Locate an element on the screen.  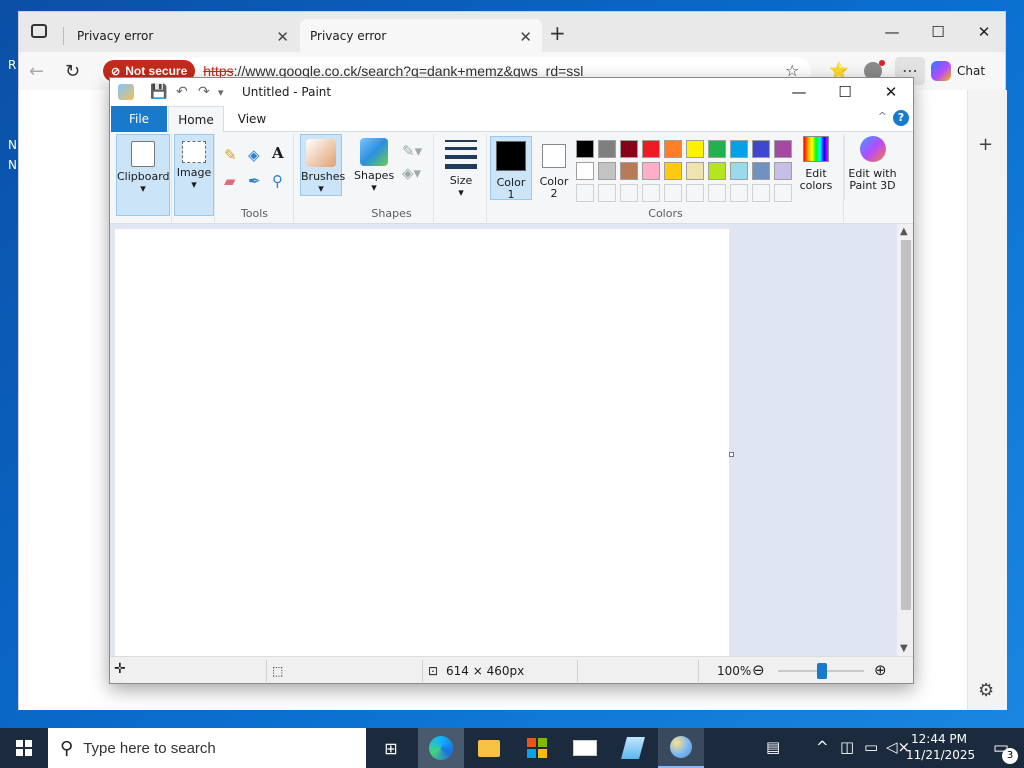
browser-tab: Privacy error ✕ is located at coordinates (181, 35).